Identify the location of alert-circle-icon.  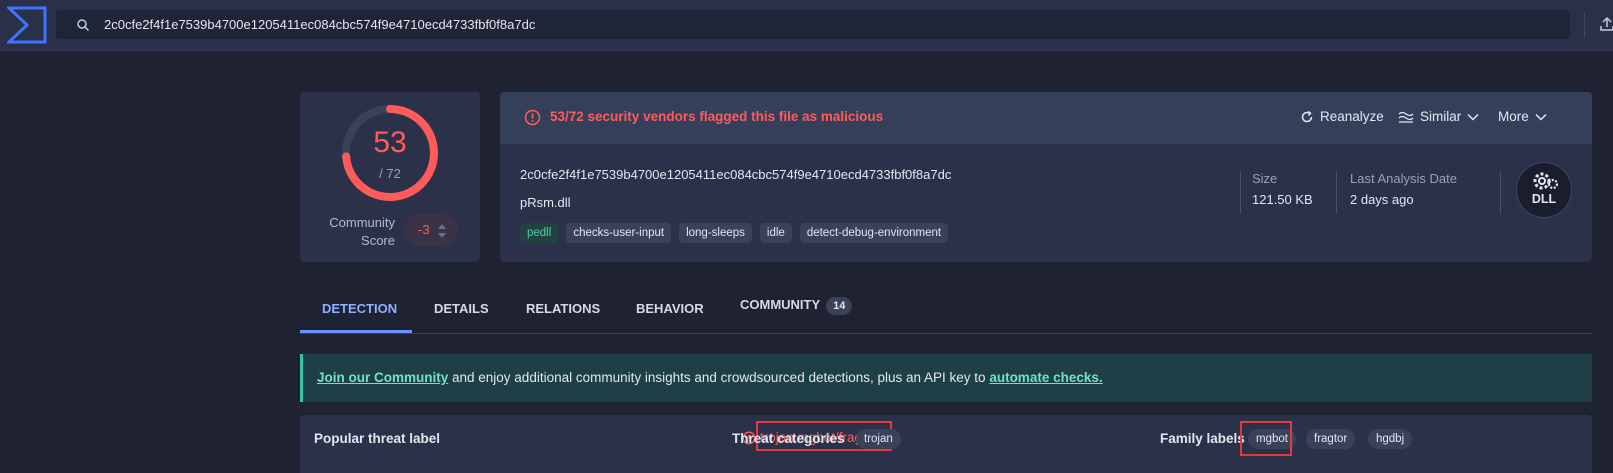
(532, 117).